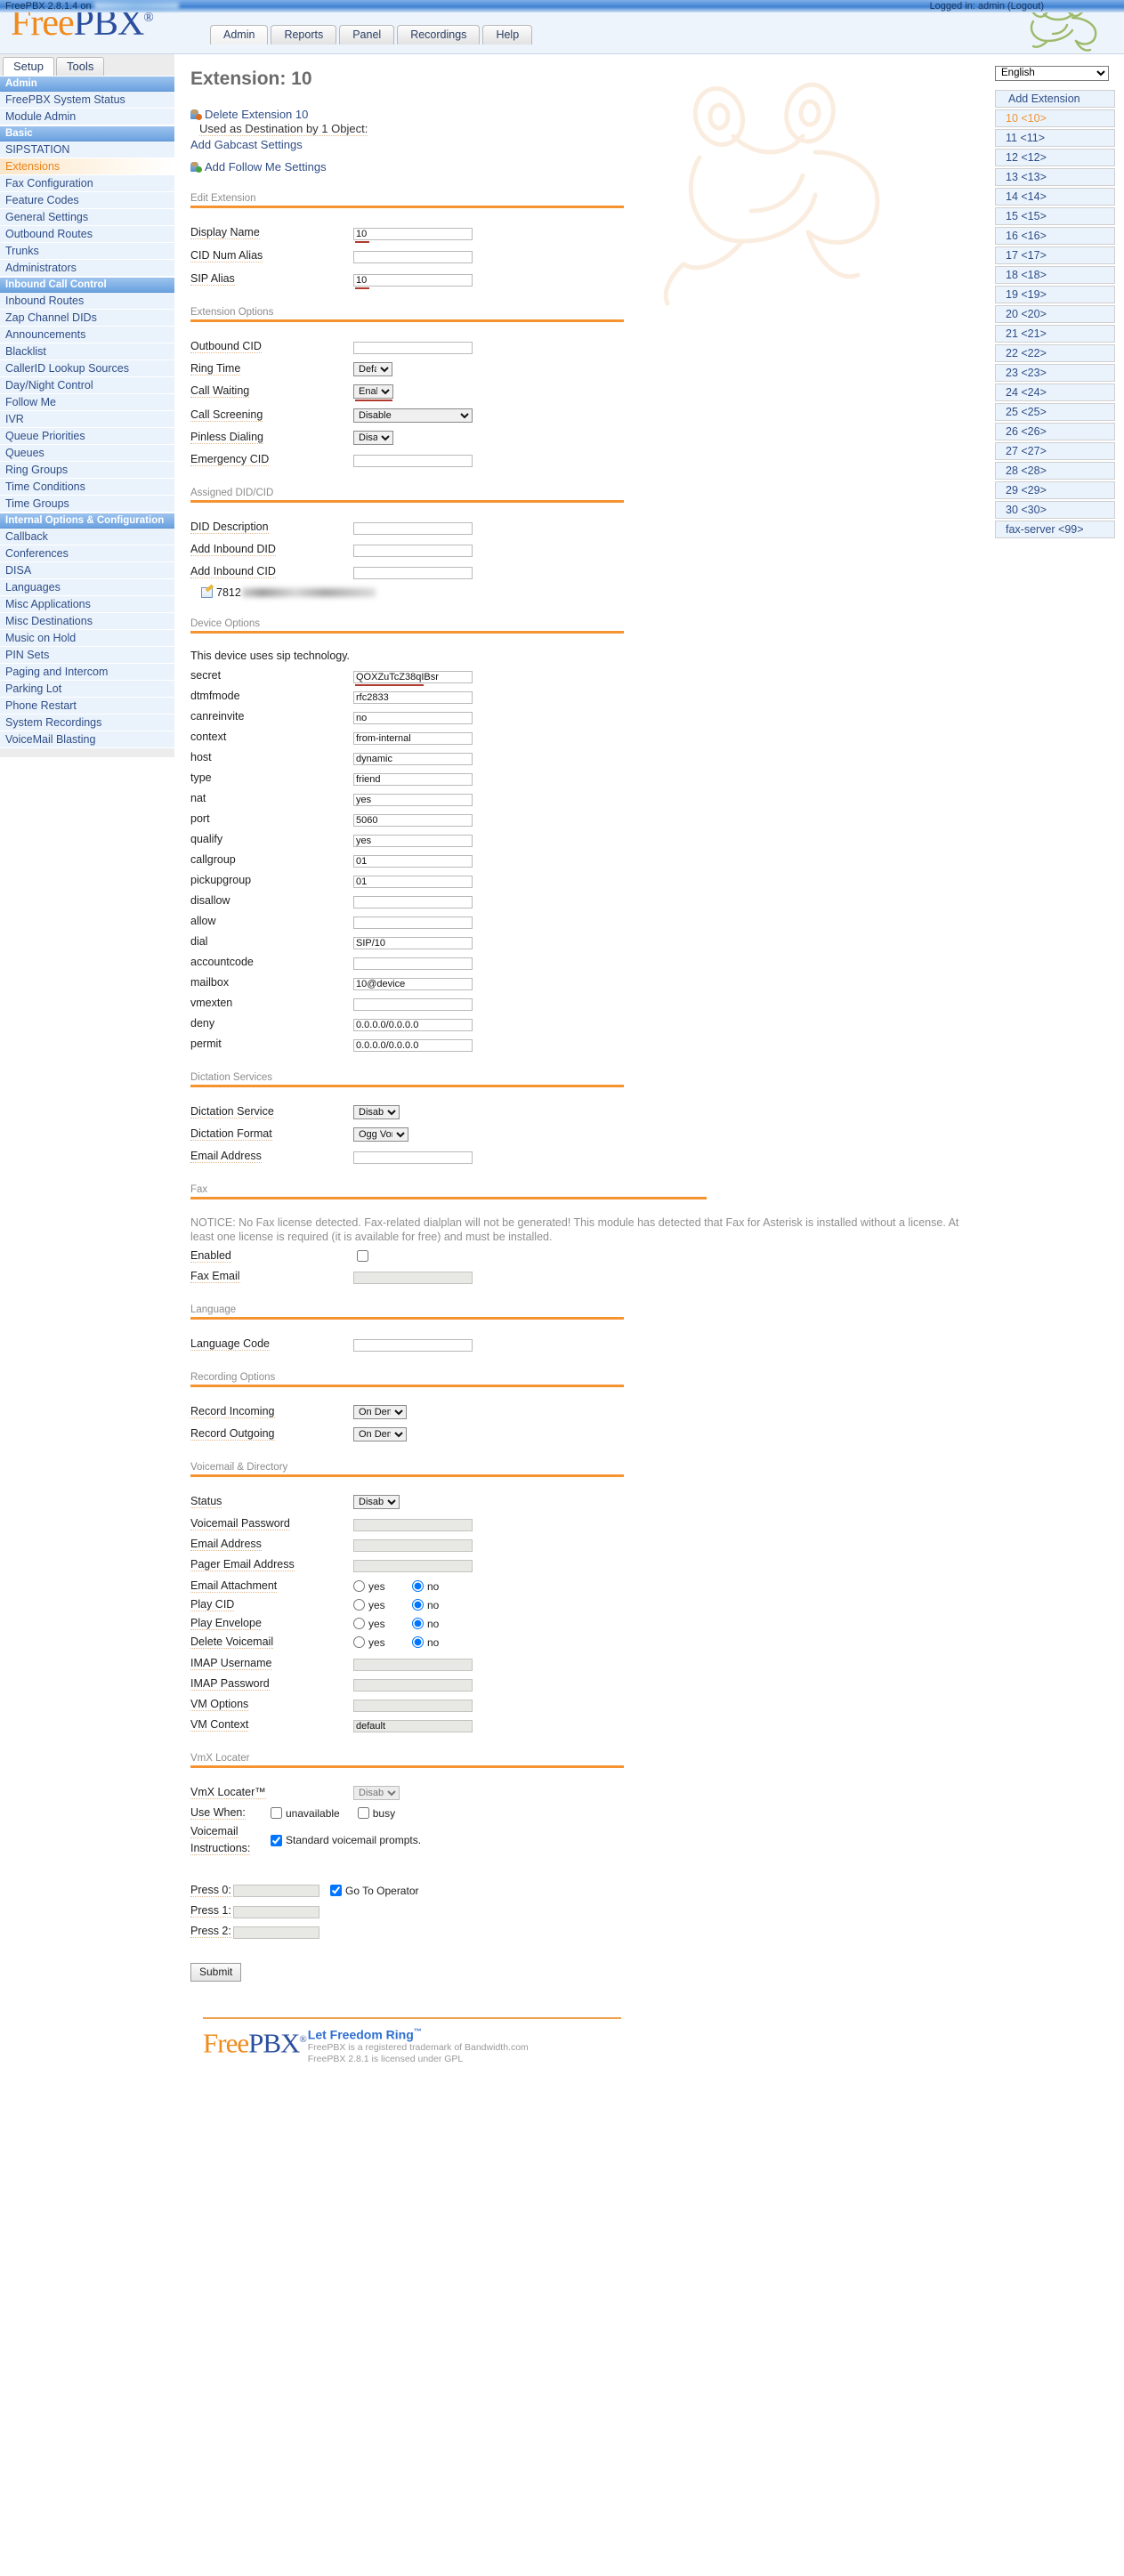 This screenshot has width=1124, height=2576. I want to click on imap-username-input, so click(413, 1664).